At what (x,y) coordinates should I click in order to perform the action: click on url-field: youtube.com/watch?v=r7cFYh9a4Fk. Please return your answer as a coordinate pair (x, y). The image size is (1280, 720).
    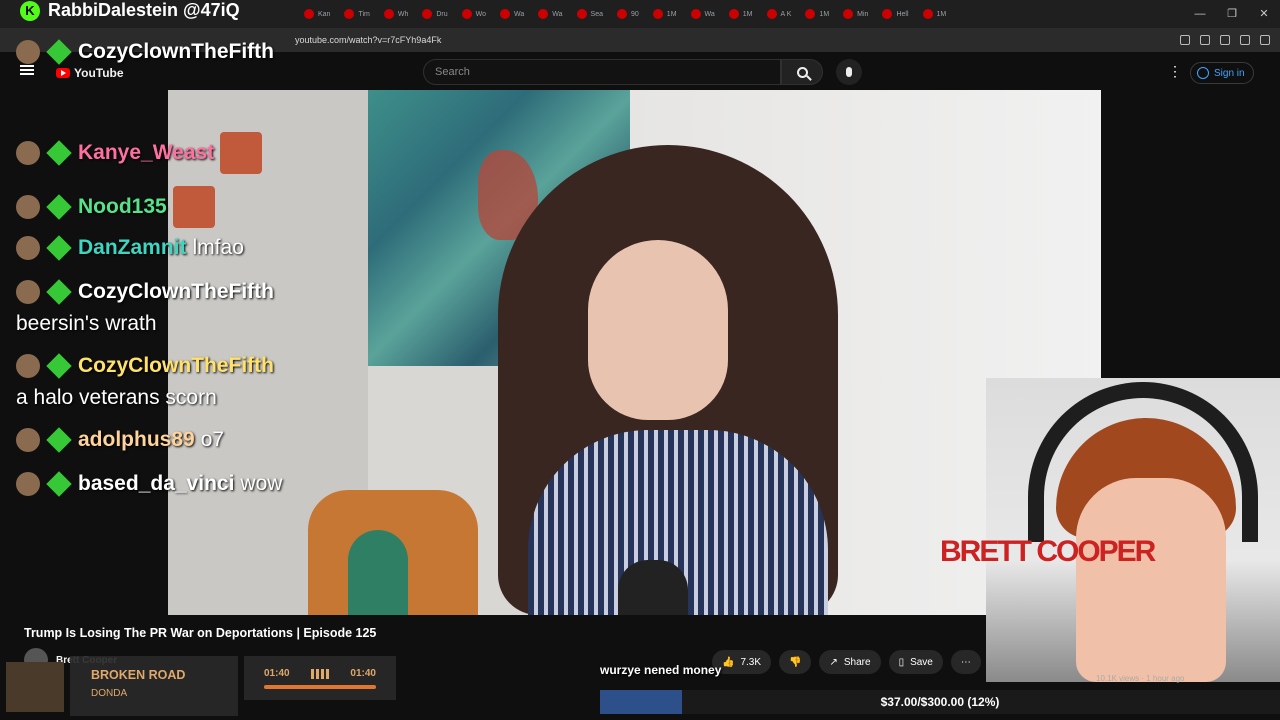
    Looking at the image, I should click on (368, 40).